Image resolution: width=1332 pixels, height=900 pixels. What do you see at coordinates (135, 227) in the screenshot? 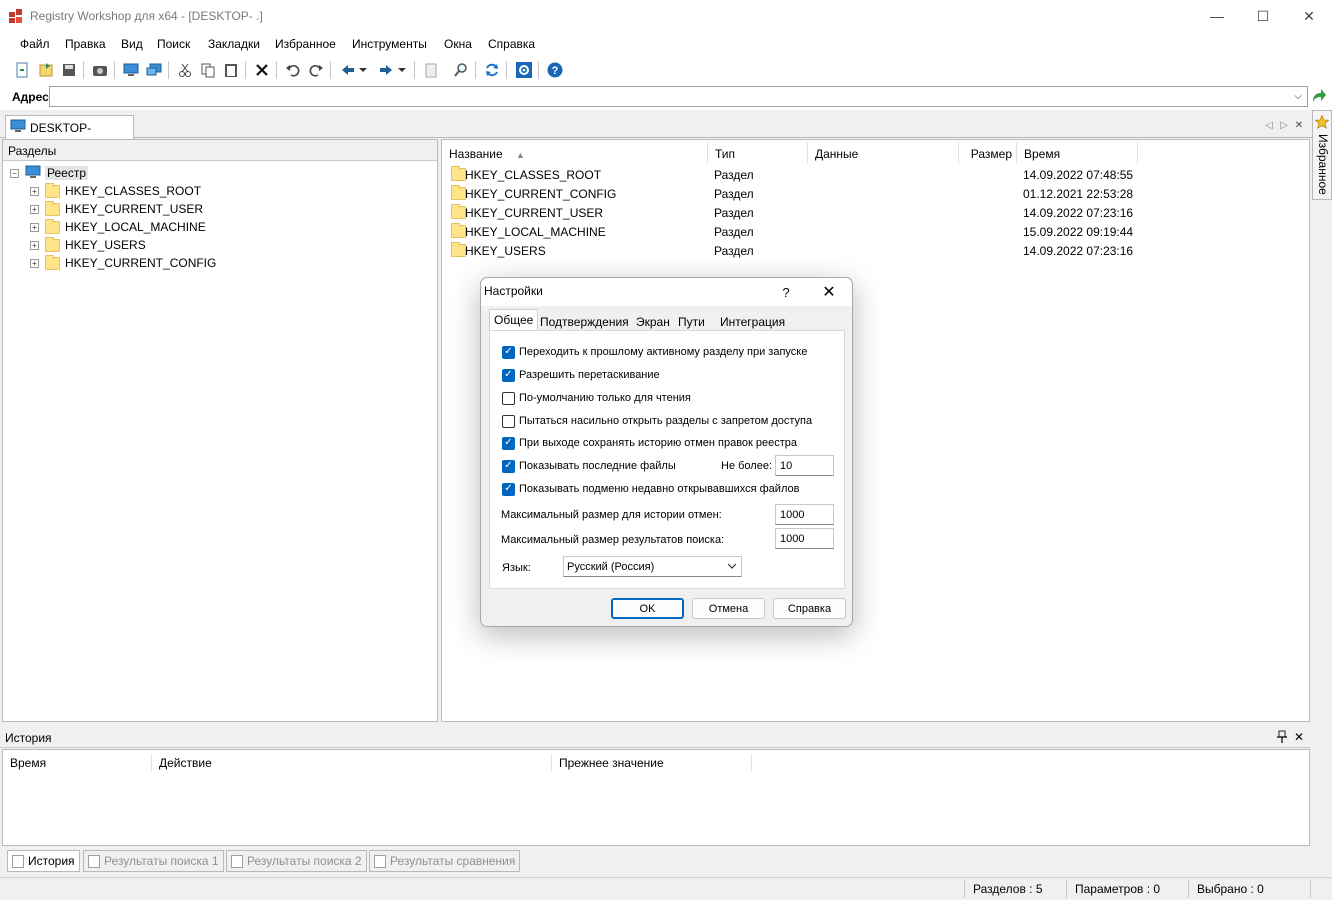
I see `tree-item-label: HKEY_LOCAL_MACHINE` at bounding box center [135, 227].